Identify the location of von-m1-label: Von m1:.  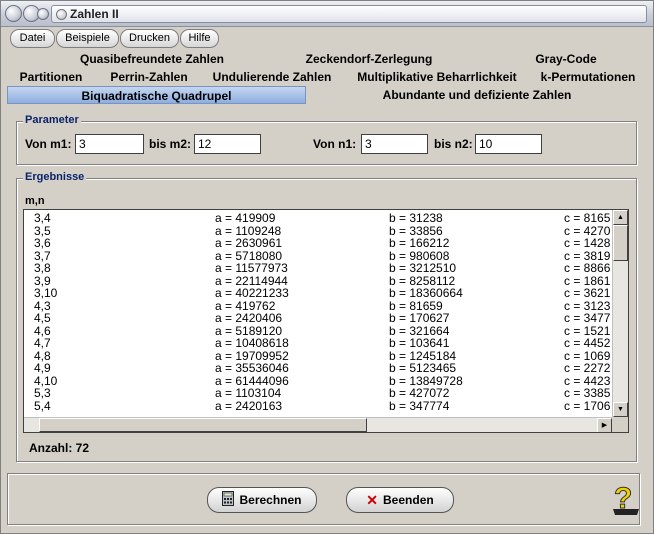
(48, 144).